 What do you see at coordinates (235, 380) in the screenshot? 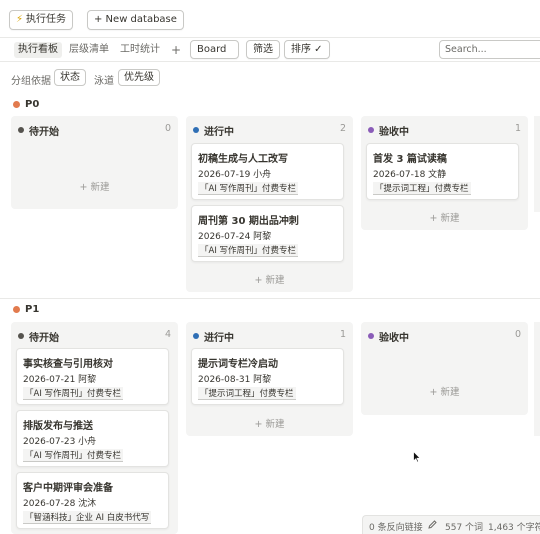
I see `card-meta: 2026-08-31 阿黎` at bounding box center [235, 380].